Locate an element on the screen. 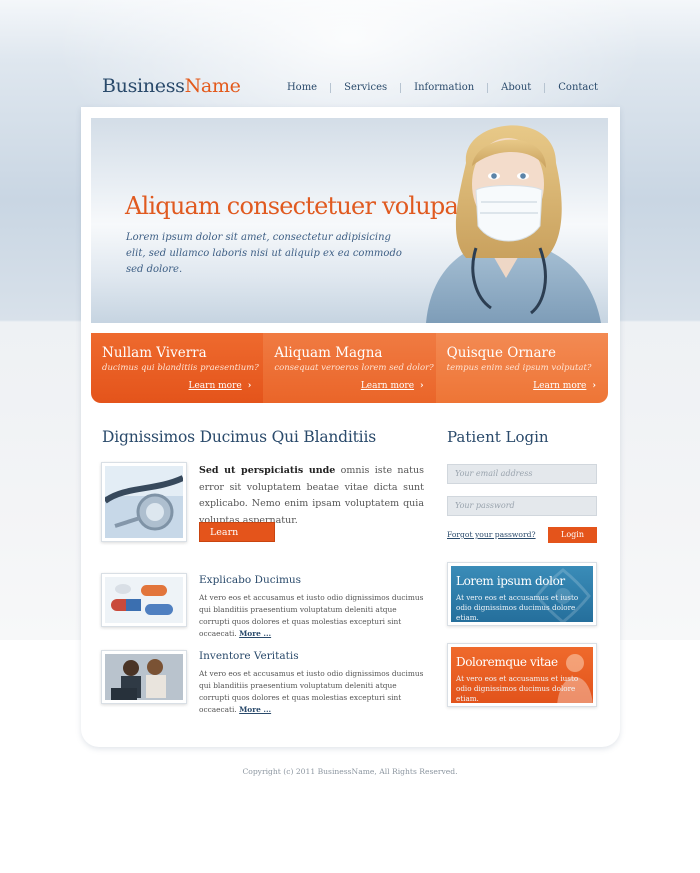 This screenshot has height=873, width=700. logo-part-2: Name is located at coordinates (212, 86).